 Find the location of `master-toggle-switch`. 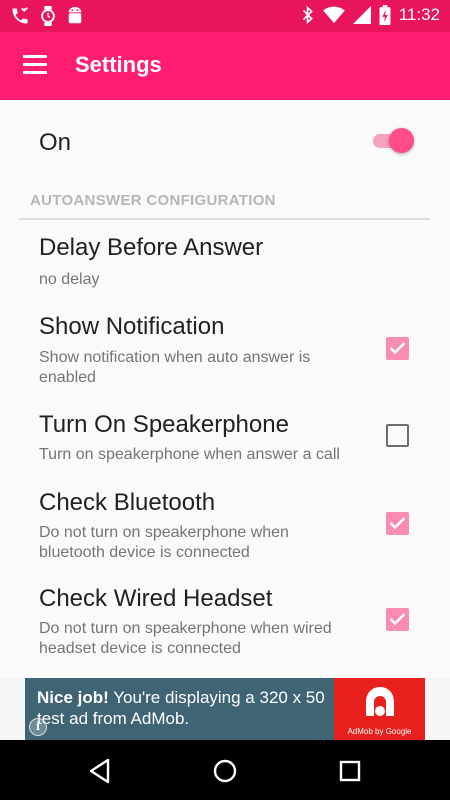

master-toggle-switch is located at coordinates (393, 140).